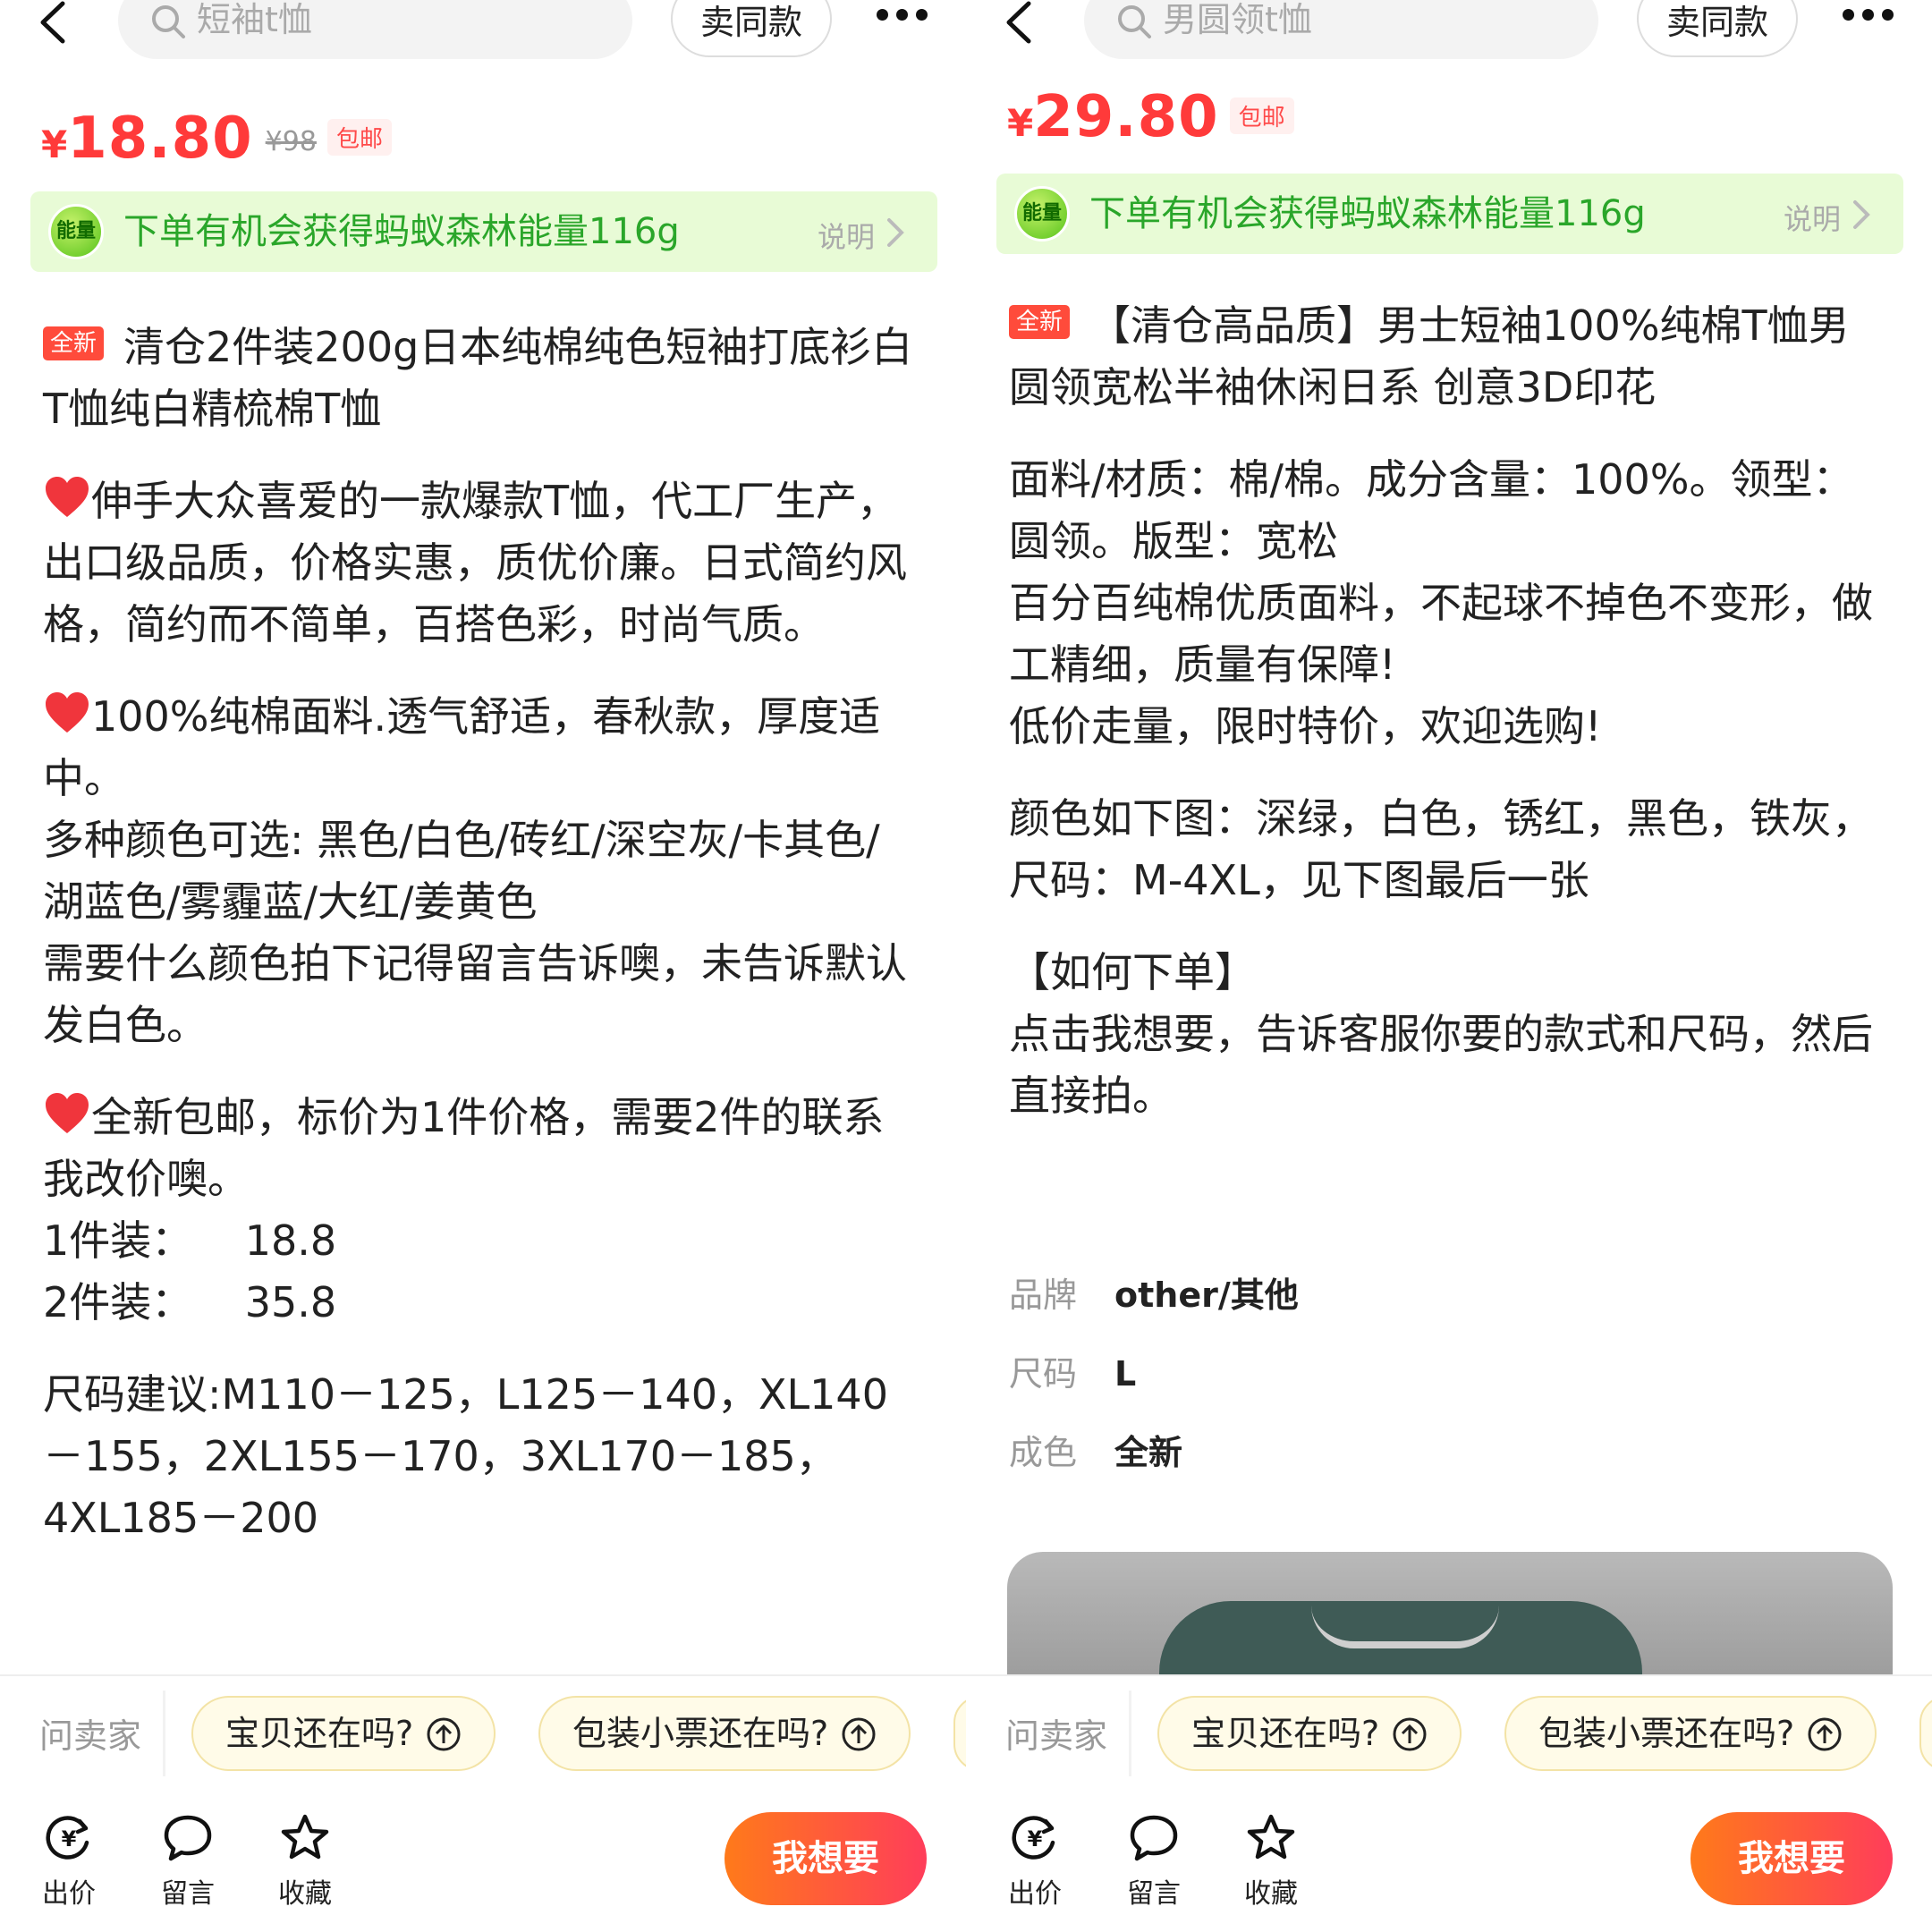 The height and width of the screenshot is (1932, 1932). I want to click on desc-text: 颜色如下图：深绿，白色，锈红，黑色，铁灰，, so click(1441, 818).